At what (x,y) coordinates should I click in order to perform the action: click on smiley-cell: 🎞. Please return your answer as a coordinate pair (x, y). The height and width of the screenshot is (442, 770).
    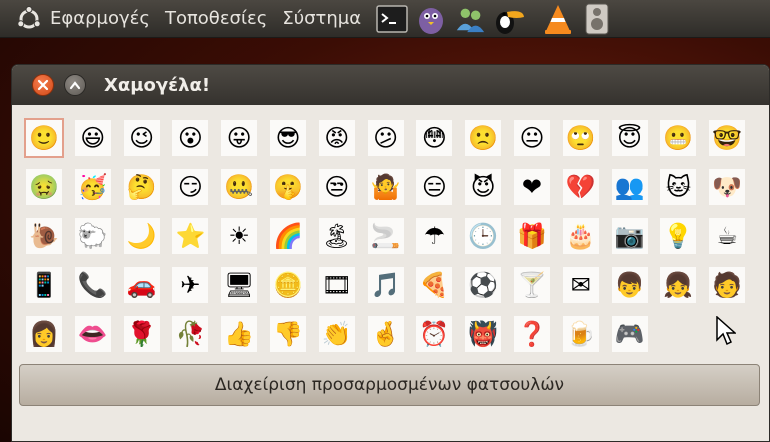
    Looking at the image, I should click on (337, 284).